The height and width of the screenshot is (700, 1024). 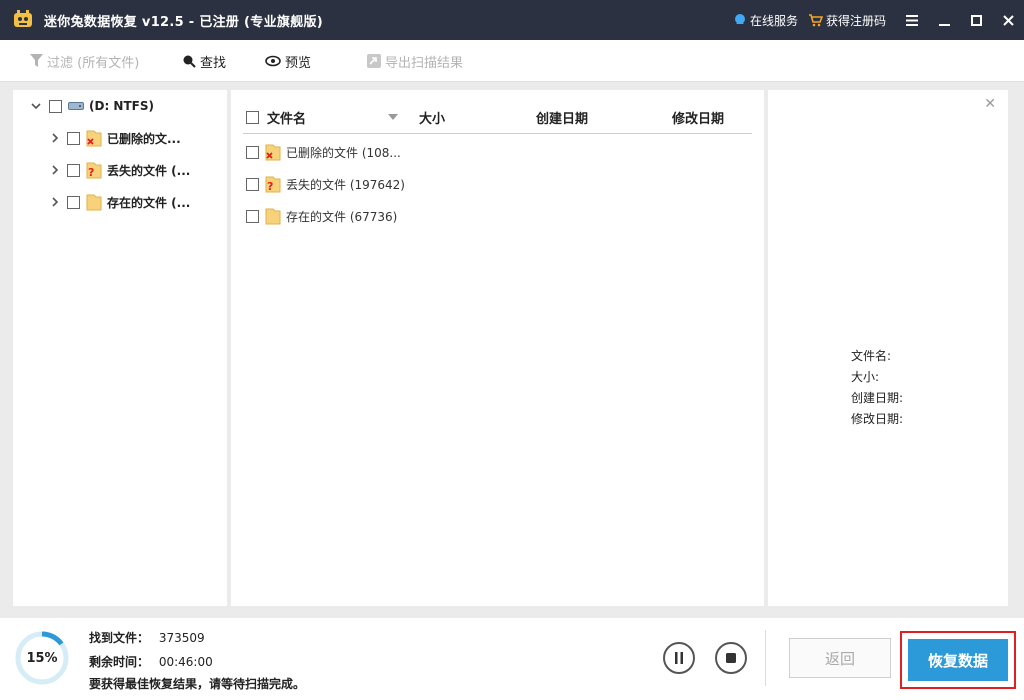 What do you see at coordinates (512, 61) in the screenshot?
I see `toolbar: 过滤 (所有文件) 查找 预览 导出扫描结果` at bounding box center [512, 61].